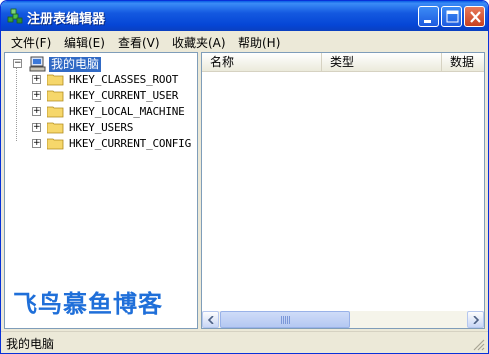  I want to click on scroll-left-button, so click(210, 319).